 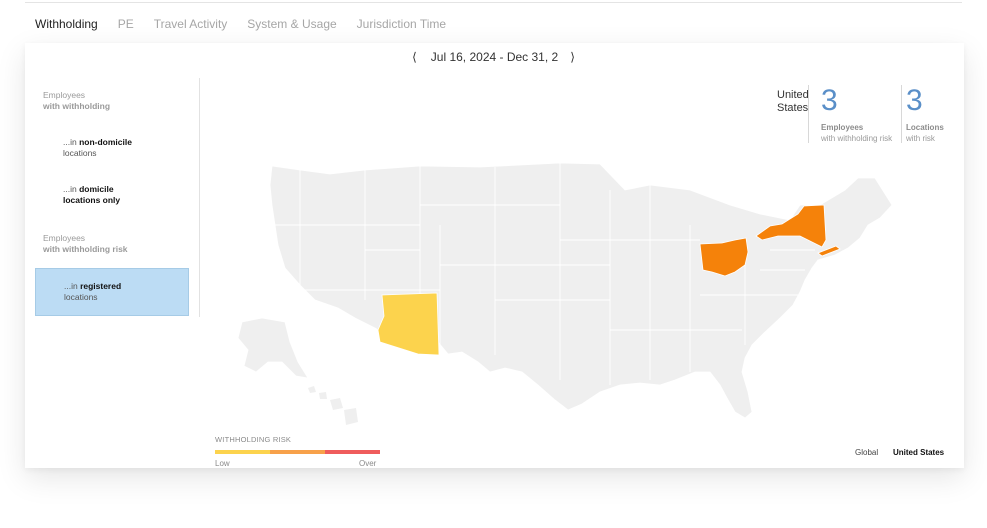 I want to click on group-label-line2: with withholding risk, so click(x=85, y=249).